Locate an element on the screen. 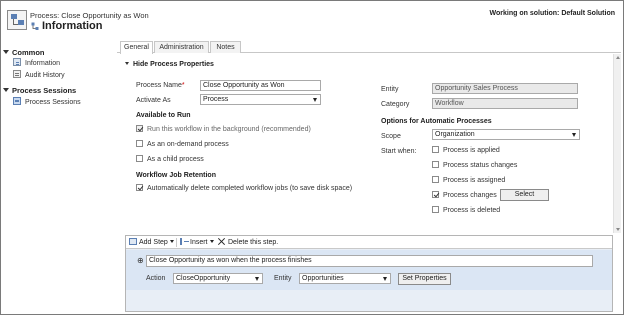  scroll-up-icon is located at coordinates (618, 57).